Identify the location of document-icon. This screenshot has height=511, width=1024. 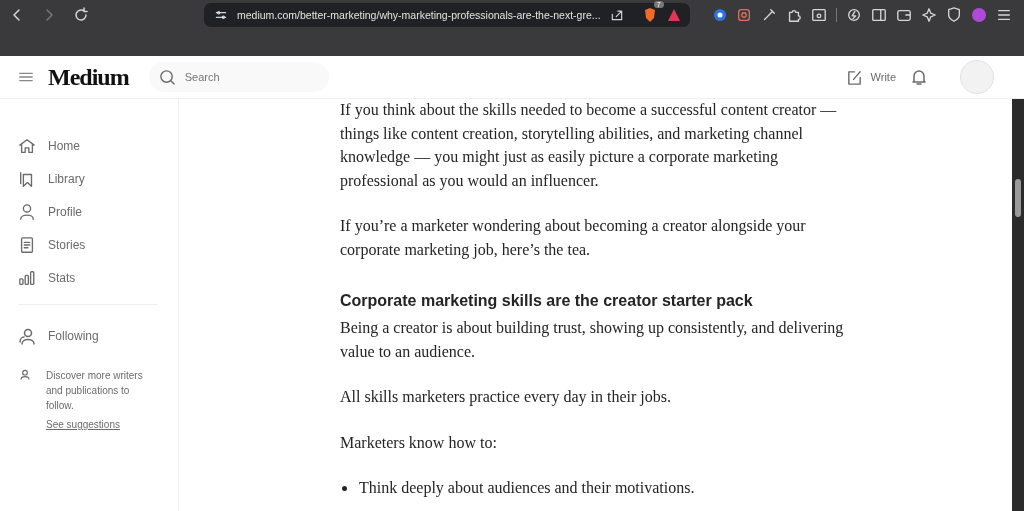
(27, 244).